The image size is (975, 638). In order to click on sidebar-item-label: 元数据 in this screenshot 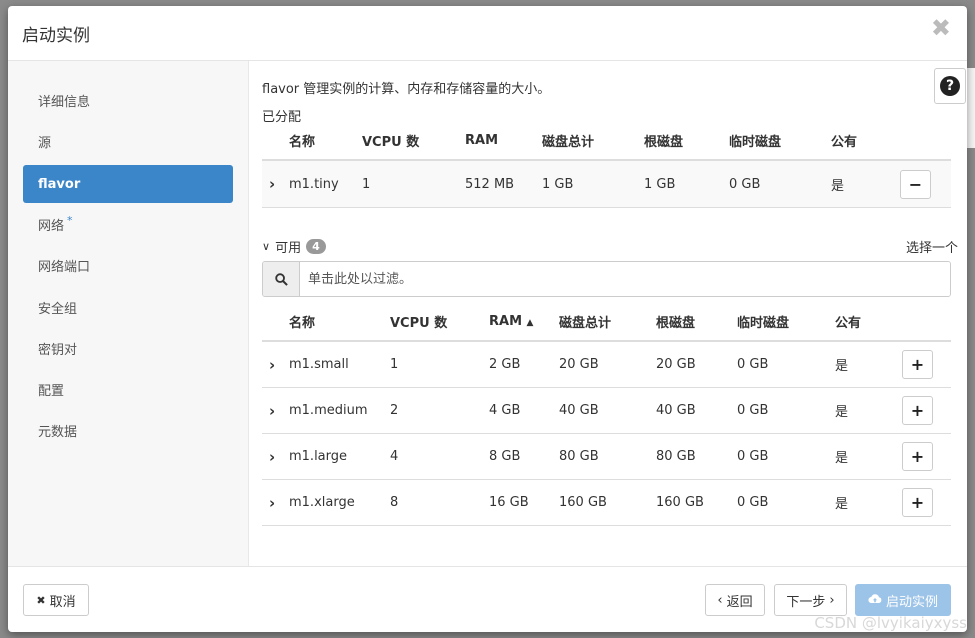, I will do `click(58, 432)`.